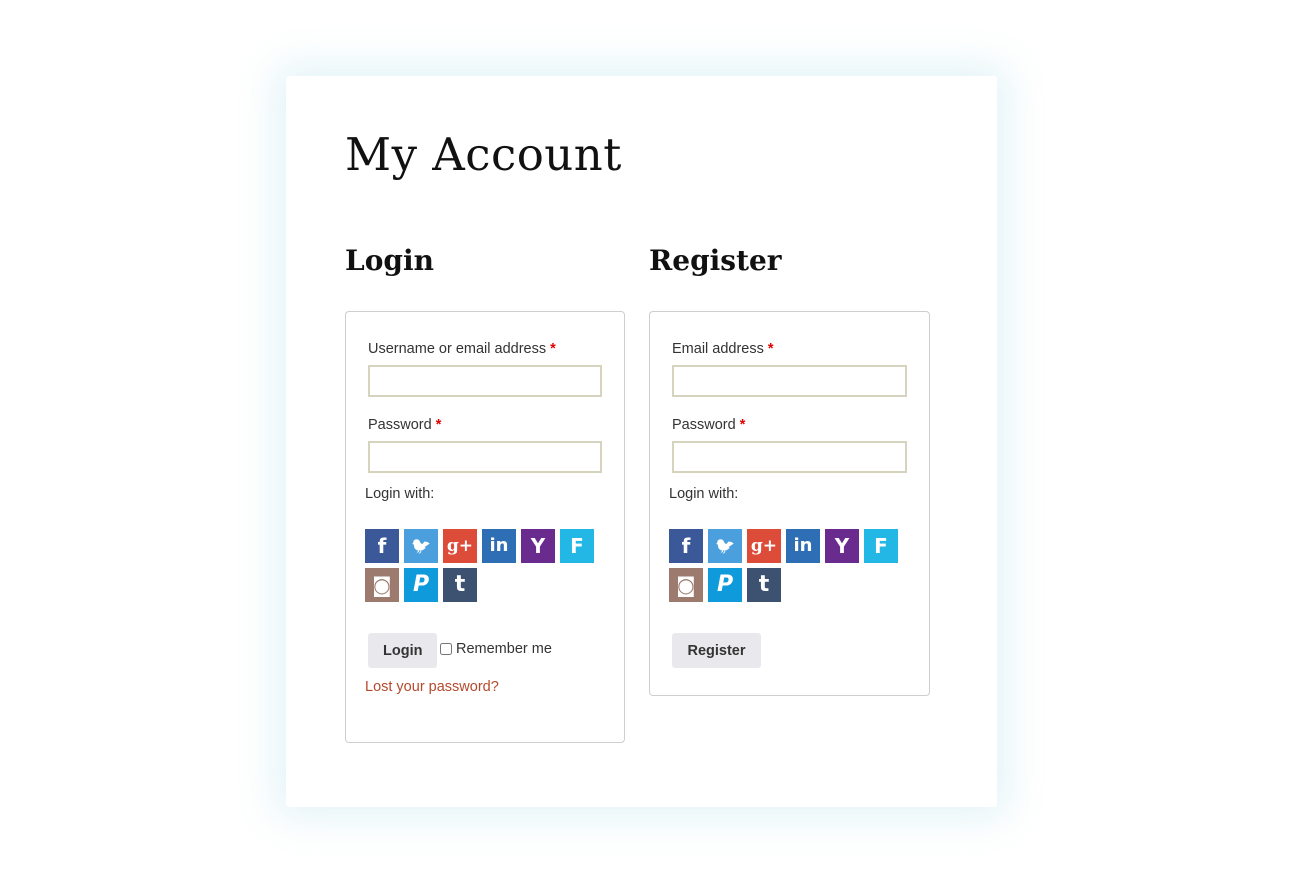 The height and width of the screenshot is (879, 1300). I want to click on login-social-yahoo-button: Y, so click(538, 546).